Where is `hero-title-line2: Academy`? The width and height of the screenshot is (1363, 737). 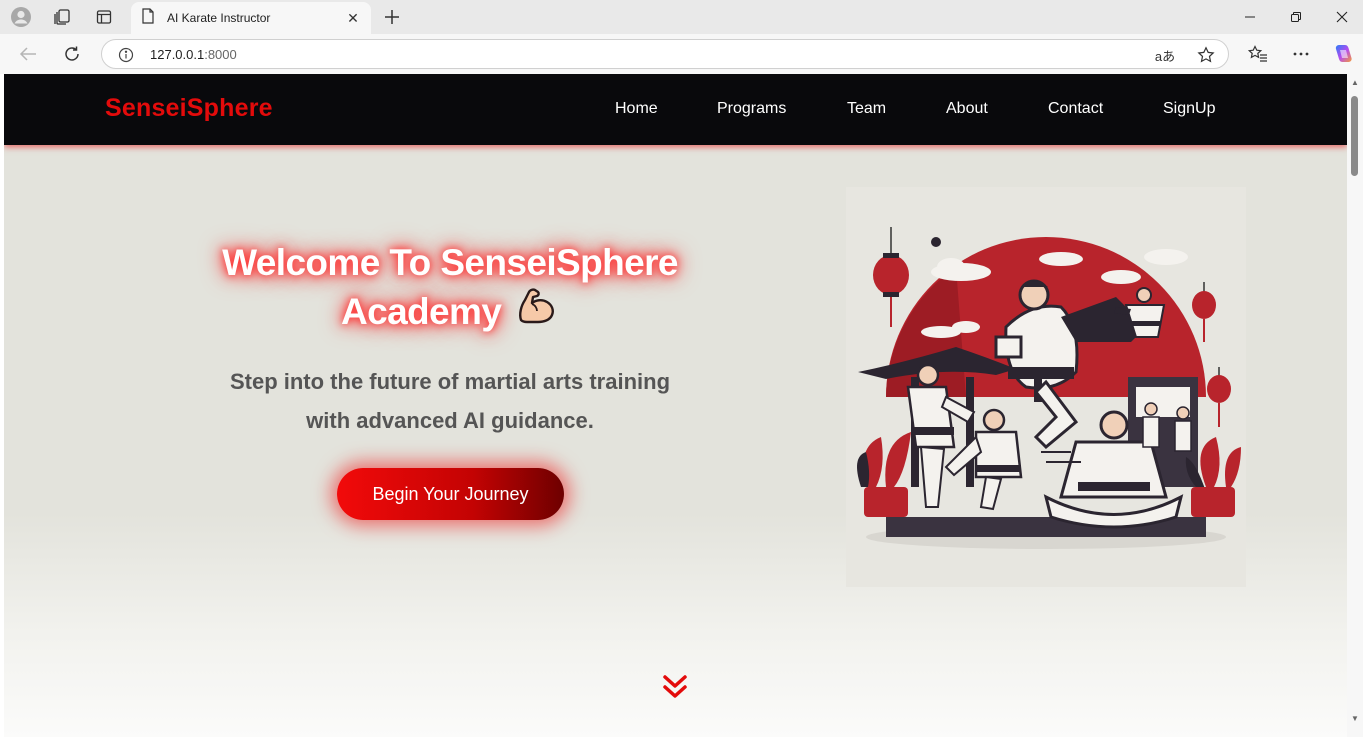
hero-title-line2: Academy is located at coordinates (421, 311).